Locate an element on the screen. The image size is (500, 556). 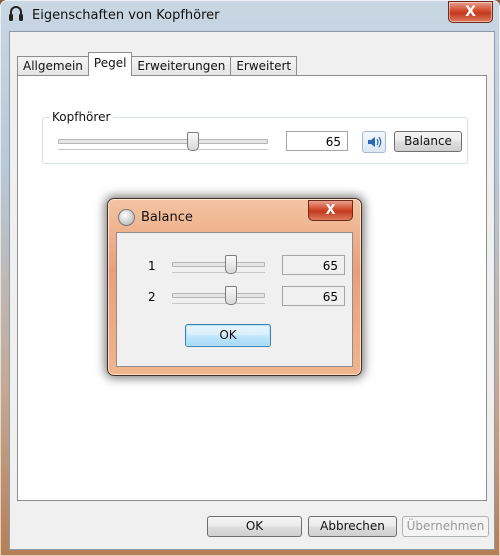
balance-dialog-client: 1 65 2 65 OK is located at coordinates (234, 299).